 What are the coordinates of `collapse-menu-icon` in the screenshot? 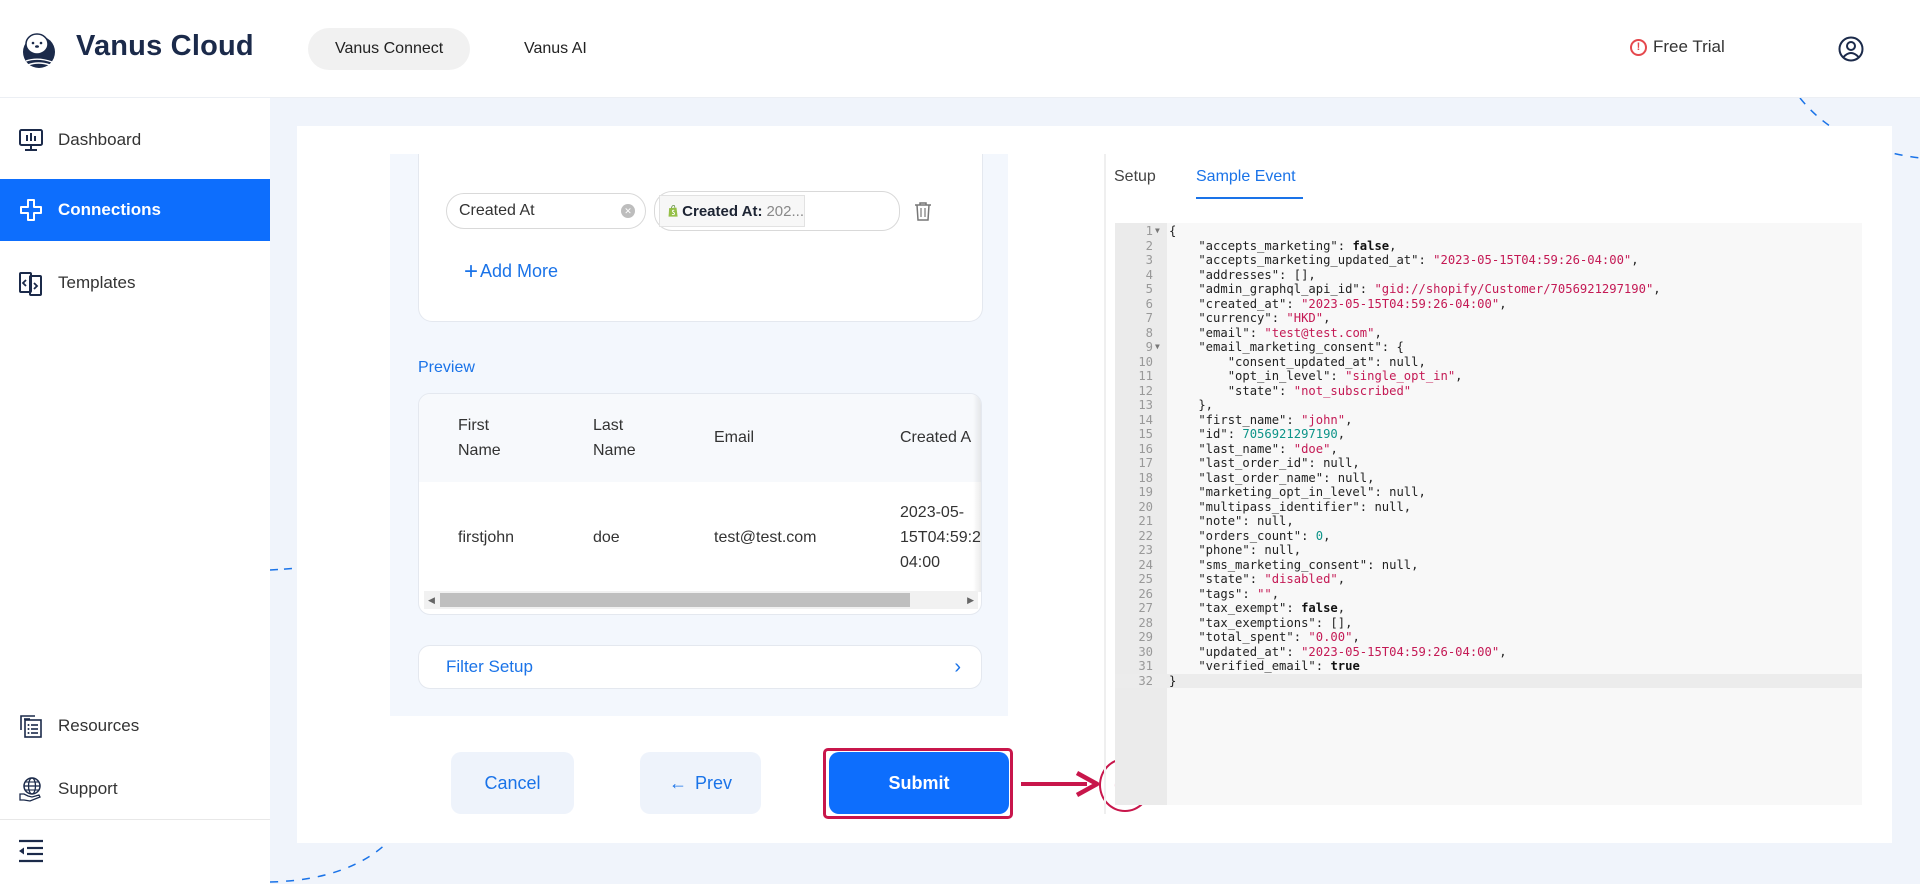 It's located at (31, 851).